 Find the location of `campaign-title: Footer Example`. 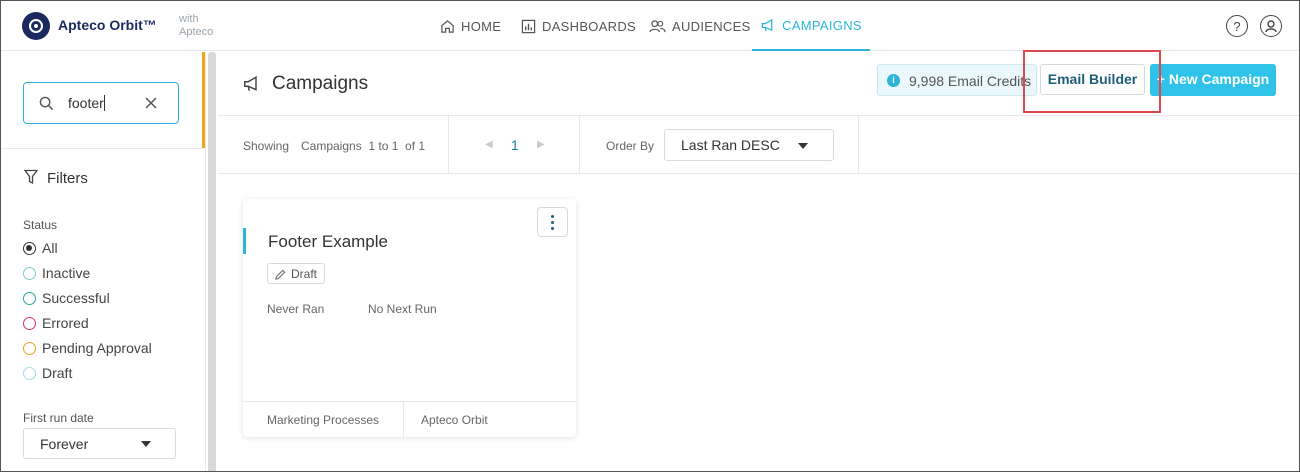

campaign-title: Footer Example is located at coordinates (328, 242).